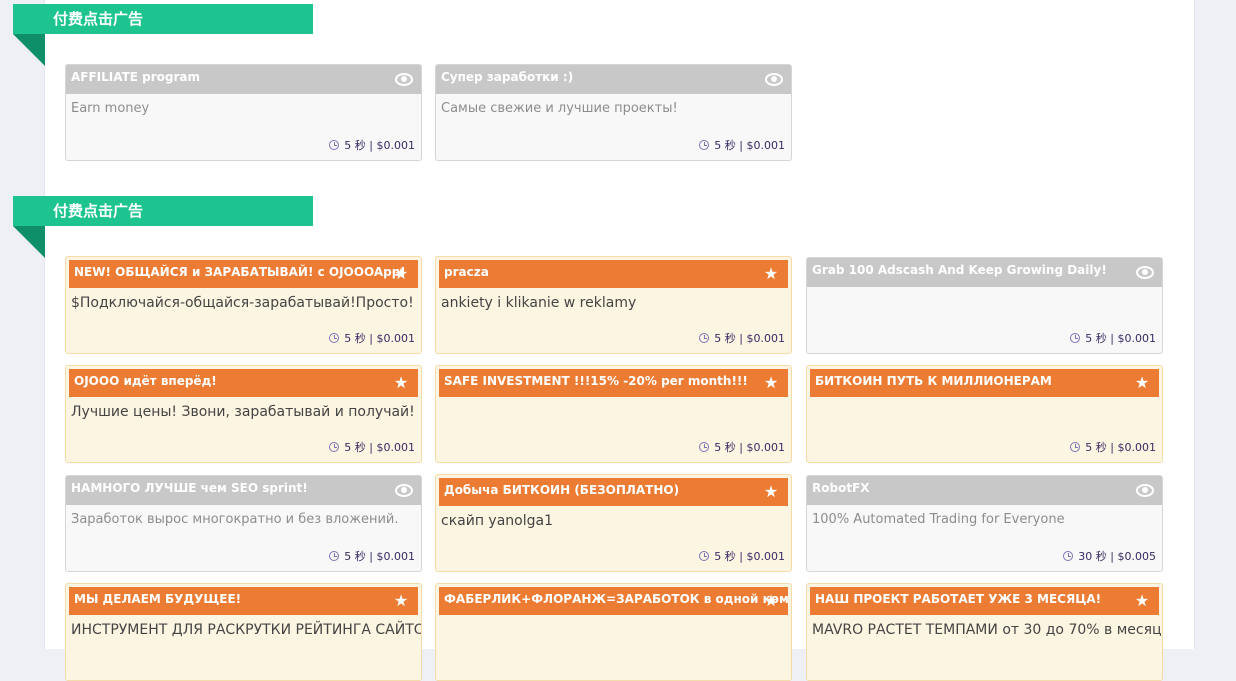 The image size is (1236, 681). What do you see at coordinates (189, 488) in the screenshot?
I see `ad-title-text: НАМНОГО ЛУЧШЕ чем SEO sprint!` at bounding box center [189, 488].